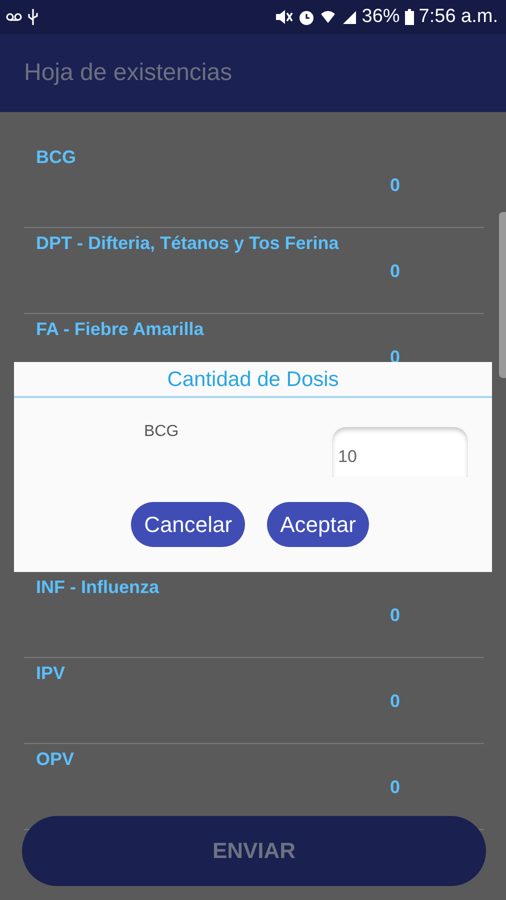 Image resolution: width=506 pixels, height=900 pixels. What do you see at coordinates (253, 380) in the screenshot?
I see `dialog-title: Cantidad de Dosis` at bounding box center [253, 380].